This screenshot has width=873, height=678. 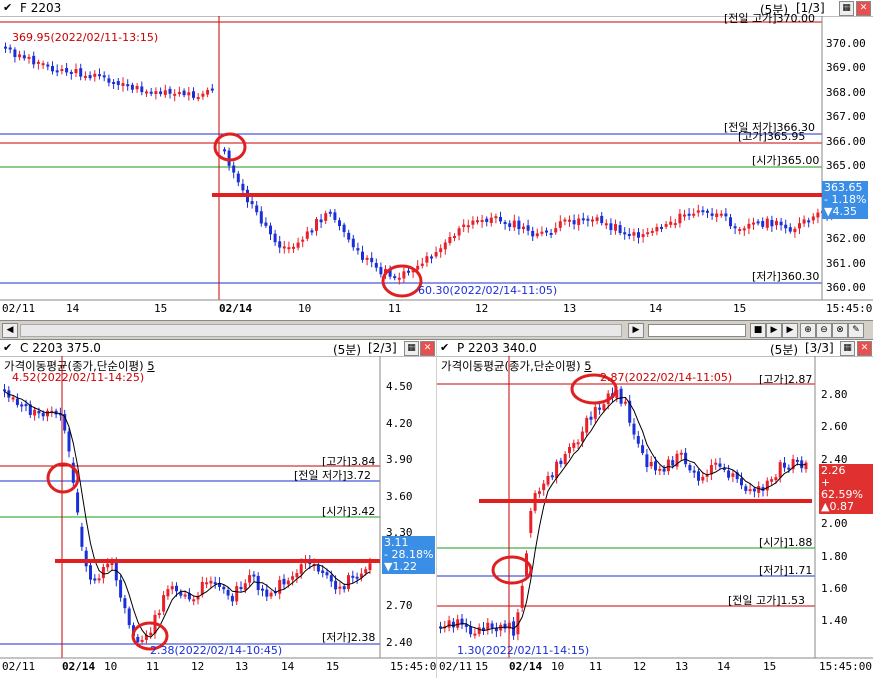 What do you see at coordinates (153, 666) in the screenshot?
I see `x-tick-label: 11` at bounding box center [153, 666].